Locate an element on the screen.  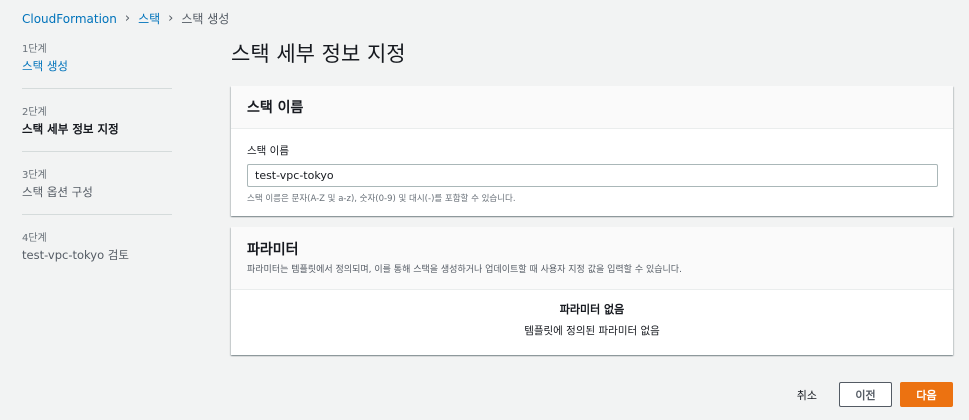
step-number: 1단계 is located at coordinates (34, 49).